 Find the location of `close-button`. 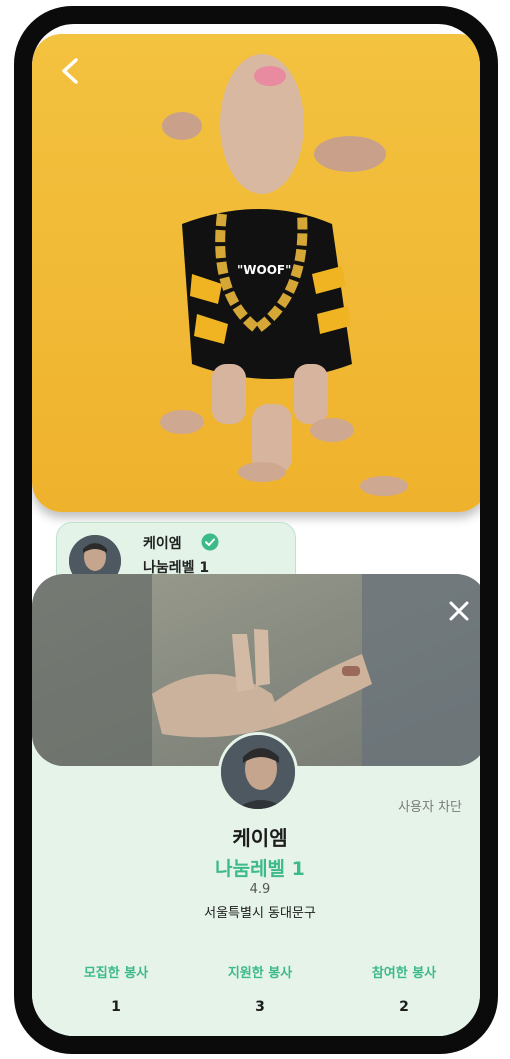

close-button is located at coordinates (459, 611).